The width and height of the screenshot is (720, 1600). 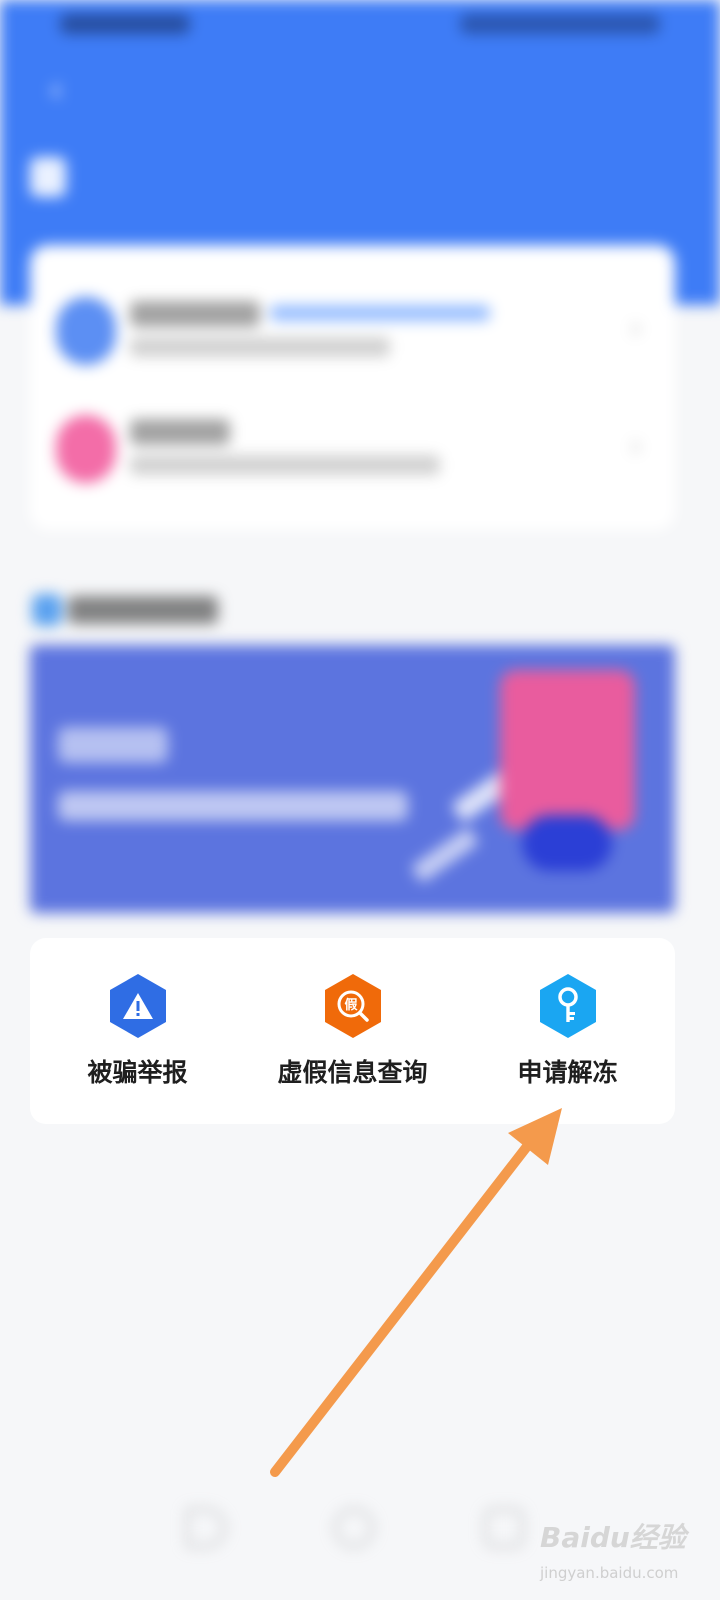 What do you see at coordinates (613, 1537) in the screenshot?
I see `watermark-logo: Baidu经验` at bounding box center [613, 1537].